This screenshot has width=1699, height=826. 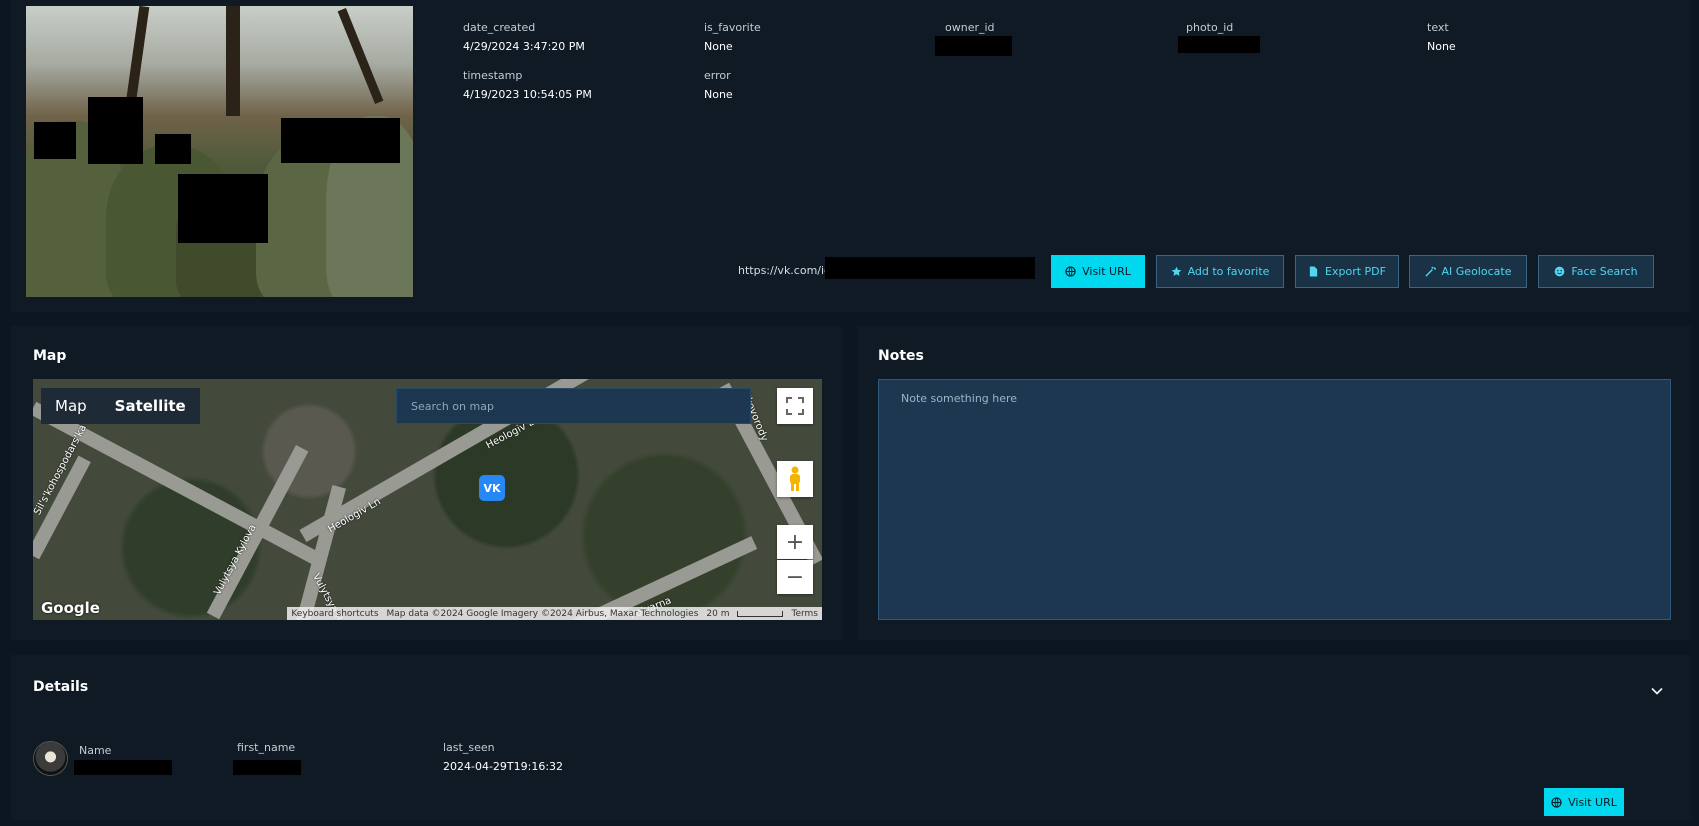 I want to click on terms-link: Terms, so click(x=804, y=614).